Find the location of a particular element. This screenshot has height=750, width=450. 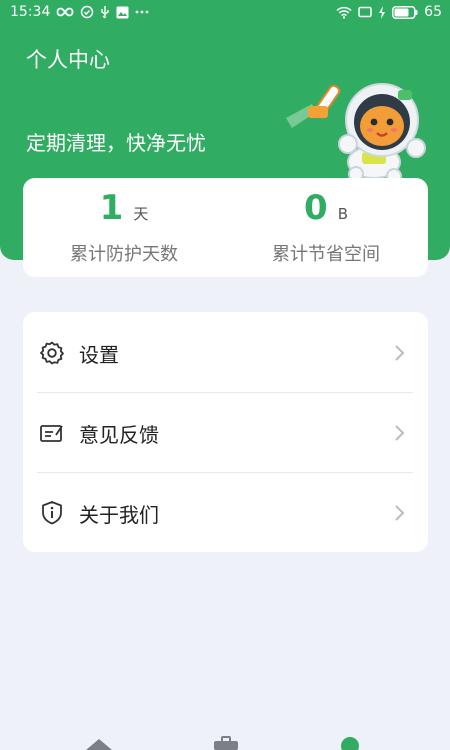

page-title: 个人中心 is located at coordinates (68, 60).